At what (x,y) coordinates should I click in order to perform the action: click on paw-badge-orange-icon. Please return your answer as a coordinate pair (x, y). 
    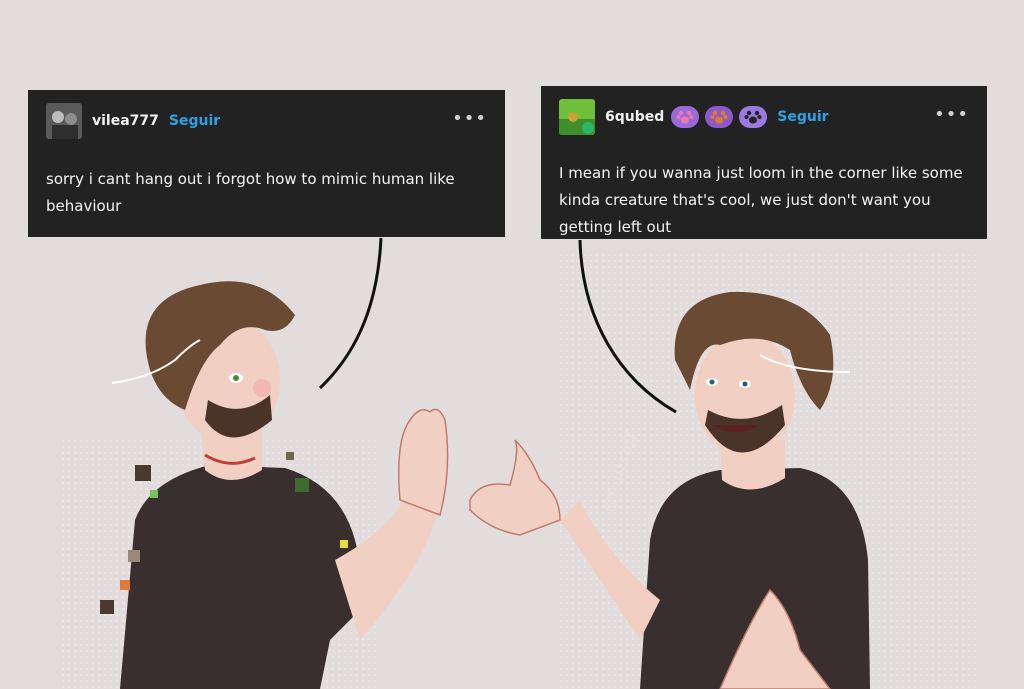
    Looking at the image, I should click on (719, 117).